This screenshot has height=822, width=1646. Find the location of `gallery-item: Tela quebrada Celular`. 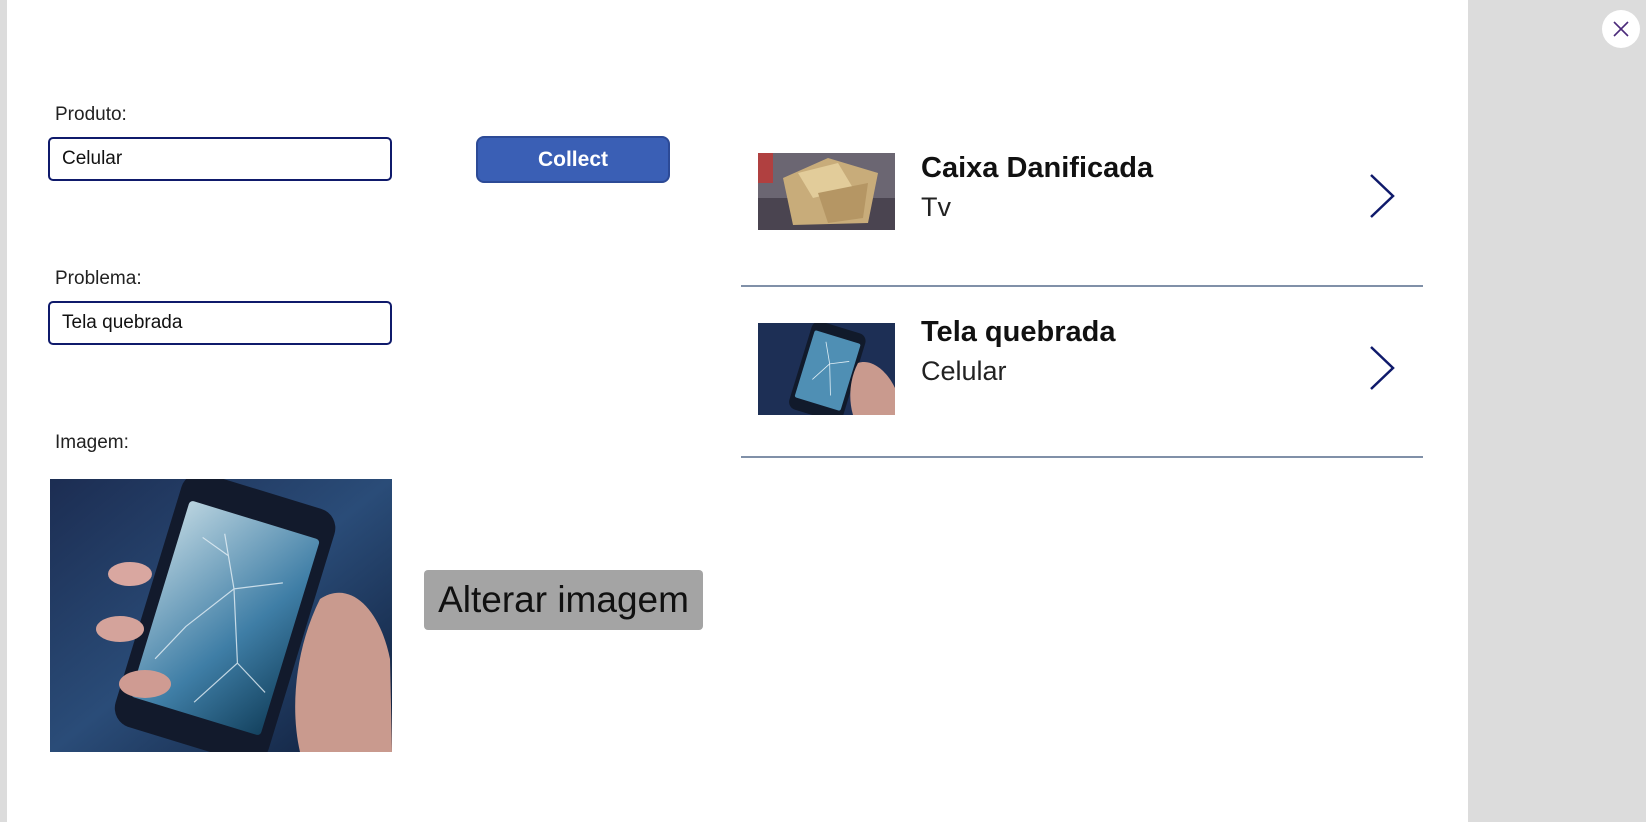

gallery-item: Tela quebrada Celular is located at coordinates (1082, 372).